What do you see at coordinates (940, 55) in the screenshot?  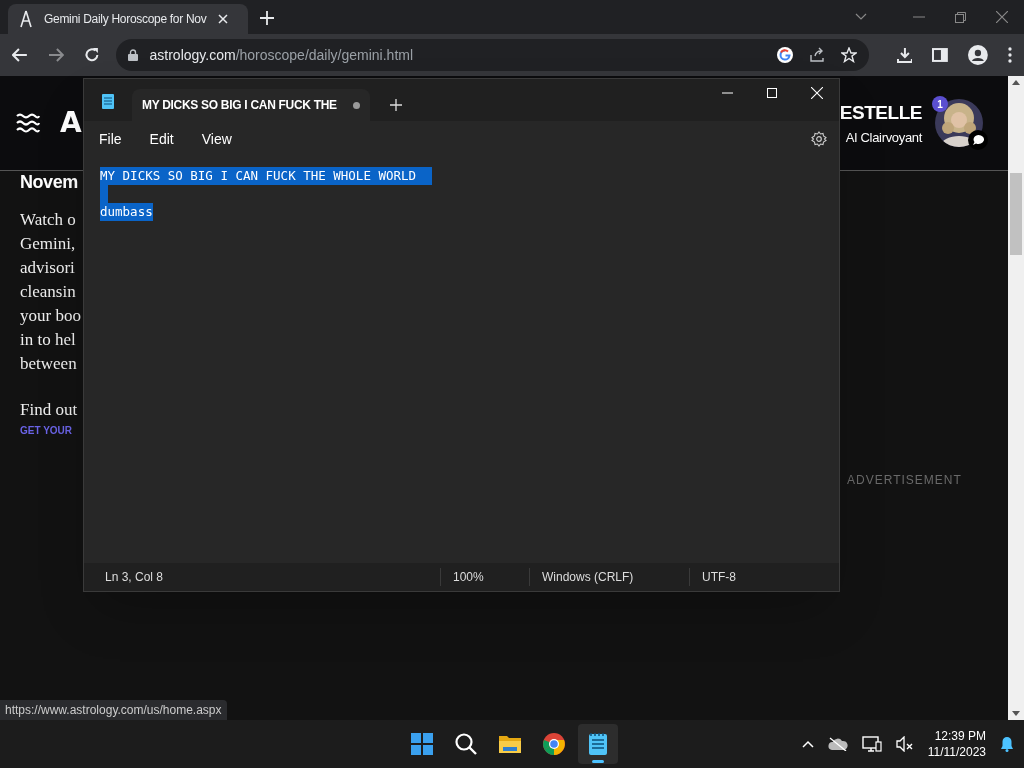 I see `side-panel-icon` at bounding box center [940, 55].